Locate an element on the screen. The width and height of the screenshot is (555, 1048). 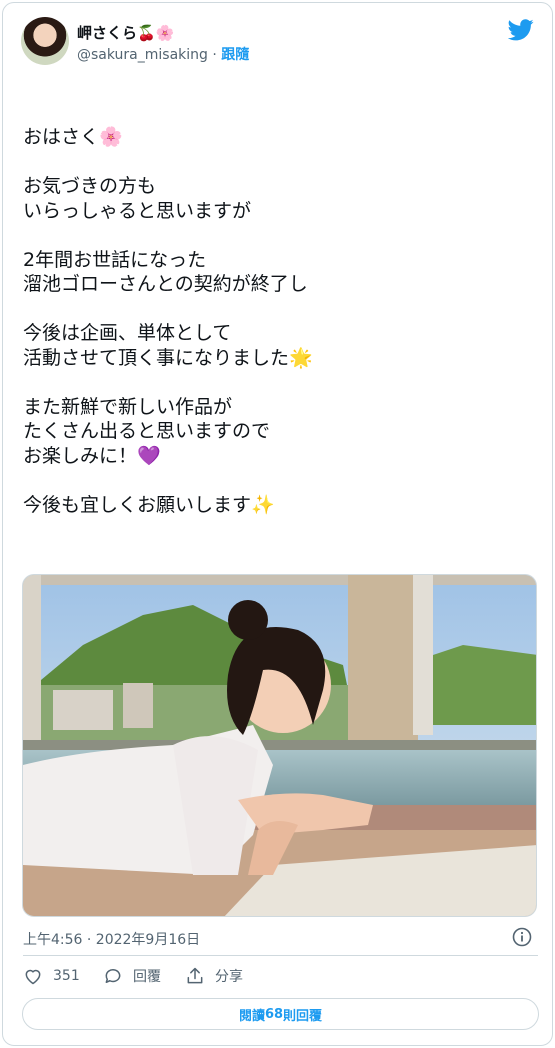
divider is located at coordinates (280, 955).